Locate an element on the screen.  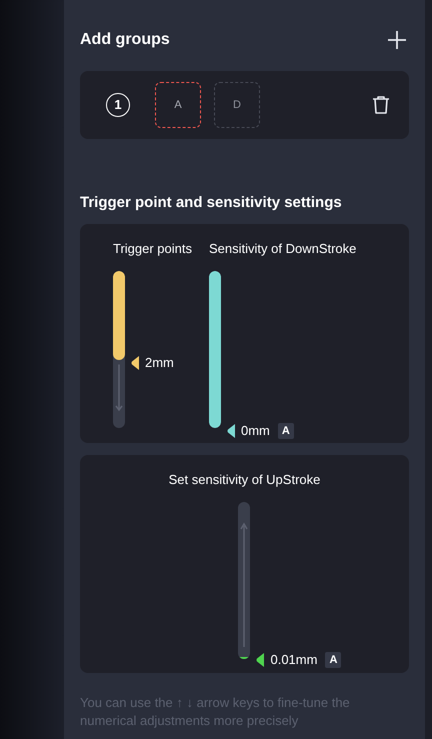
slider-label: Set sensitivity of UpStroke is located at coordinates (244, 480).